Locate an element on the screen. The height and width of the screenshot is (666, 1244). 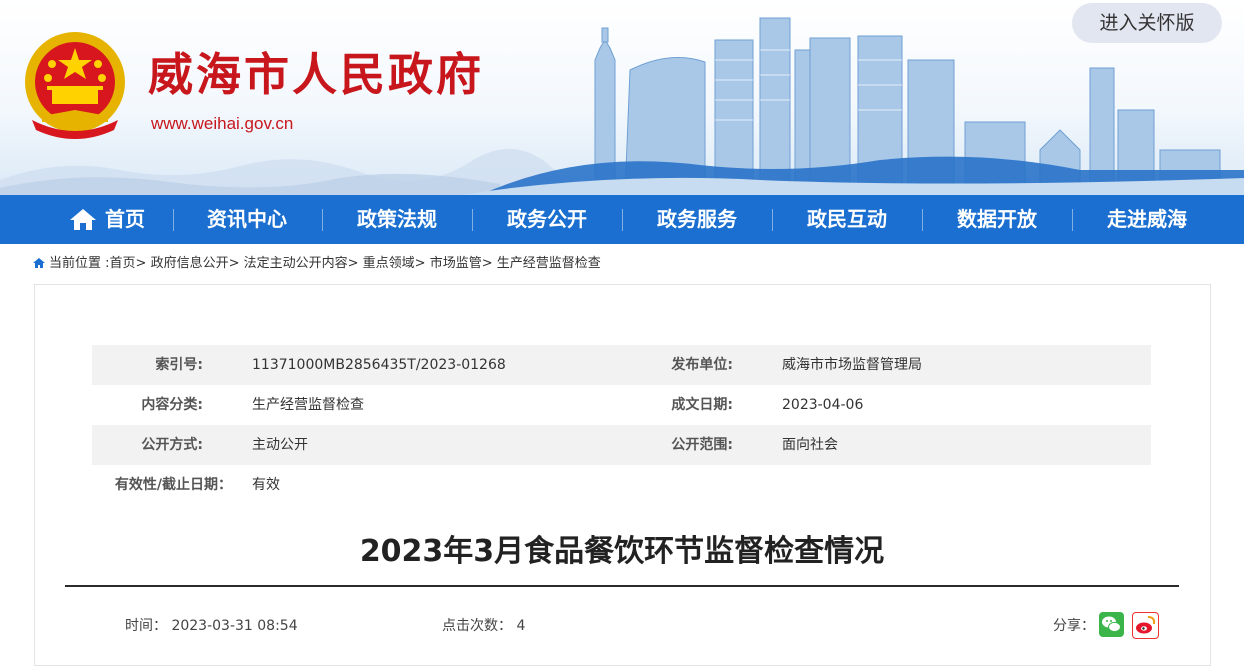
home-icon is located at coordinates (83, 219).